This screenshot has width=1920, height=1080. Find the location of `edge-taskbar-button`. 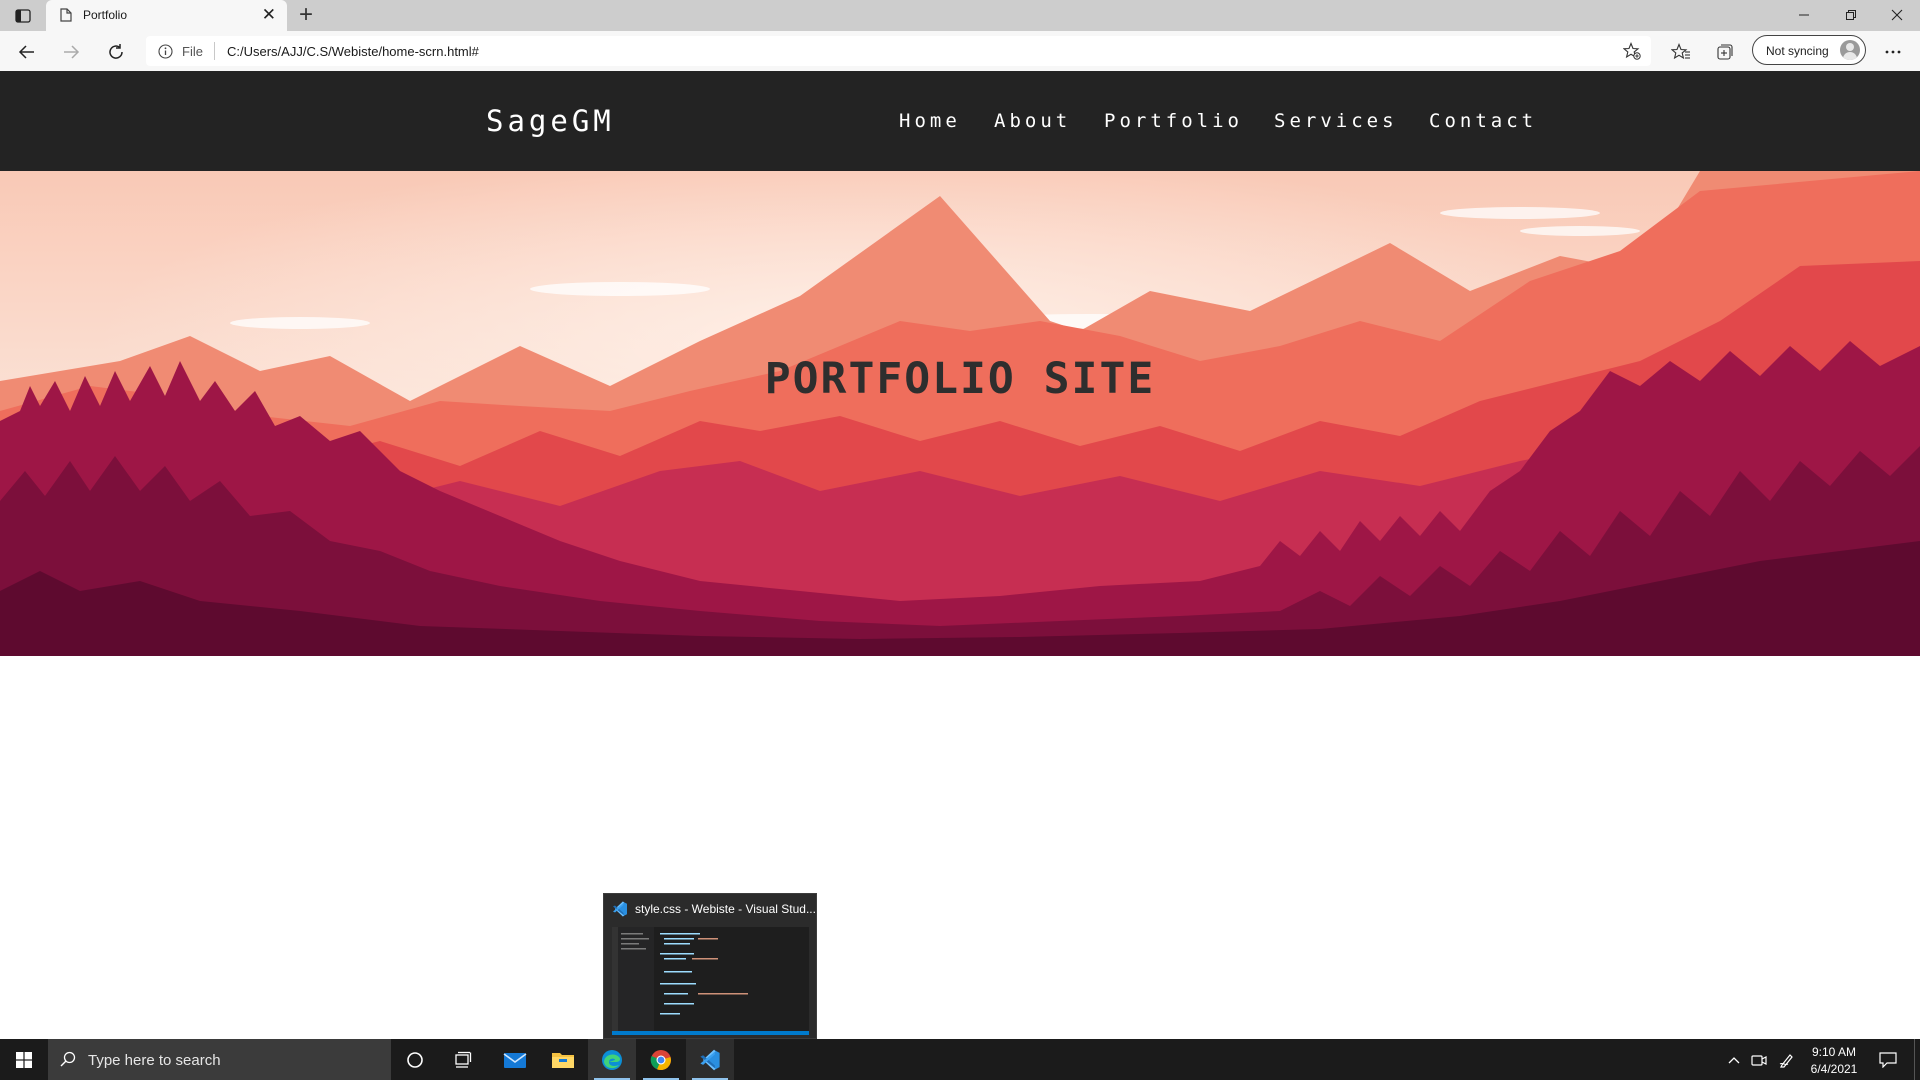

edge-taskbar-button is located at coordinates (612, 1059).